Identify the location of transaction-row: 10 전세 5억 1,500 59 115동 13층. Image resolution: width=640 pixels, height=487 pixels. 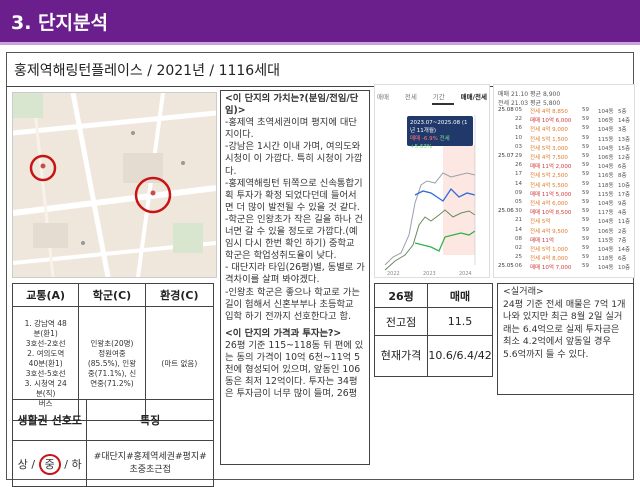
(565, 139).